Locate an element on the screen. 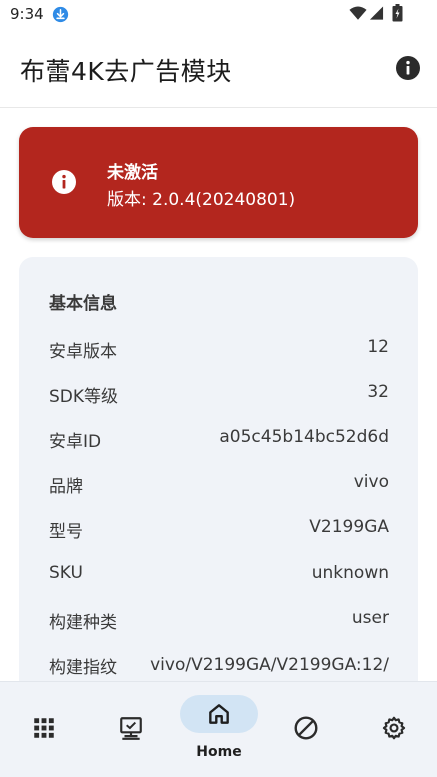  info-row-model: 型号 V2199GA is located at coordinates (219, 530).